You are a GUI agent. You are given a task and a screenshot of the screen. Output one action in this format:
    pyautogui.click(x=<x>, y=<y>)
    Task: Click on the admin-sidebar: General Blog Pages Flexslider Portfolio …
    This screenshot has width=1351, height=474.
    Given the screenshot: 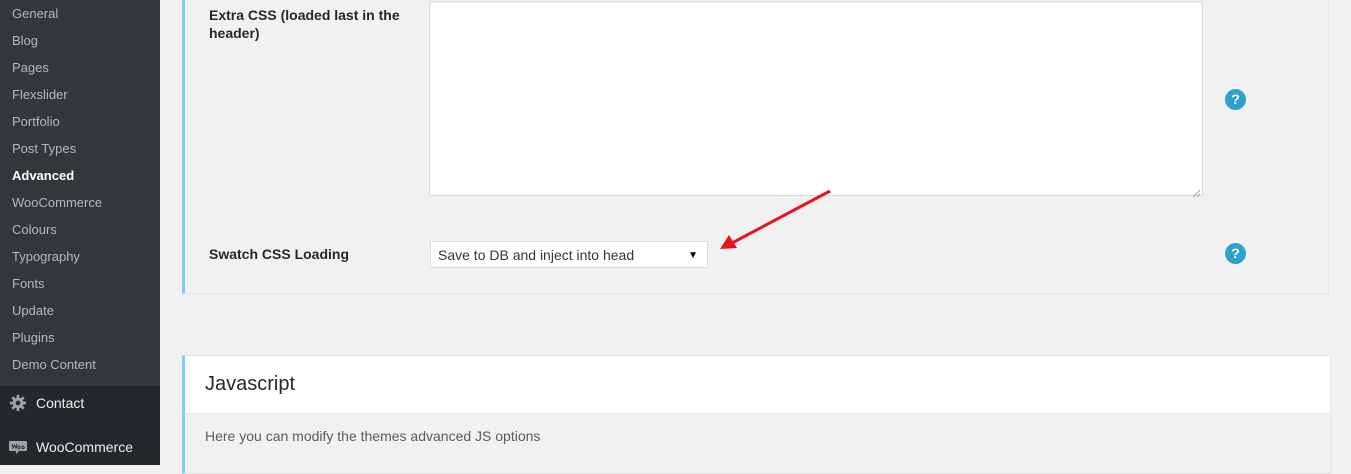 What is the action you would take?
    pyautogui.click(x=80, y=232)
    